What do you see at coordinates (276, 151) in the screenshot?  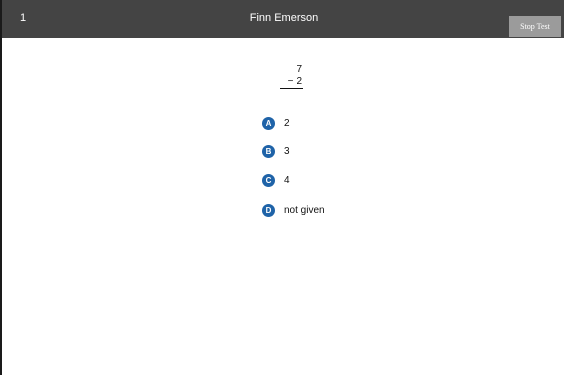 I see `answer-choice-b: B 3` at bounding box center [276, 151].